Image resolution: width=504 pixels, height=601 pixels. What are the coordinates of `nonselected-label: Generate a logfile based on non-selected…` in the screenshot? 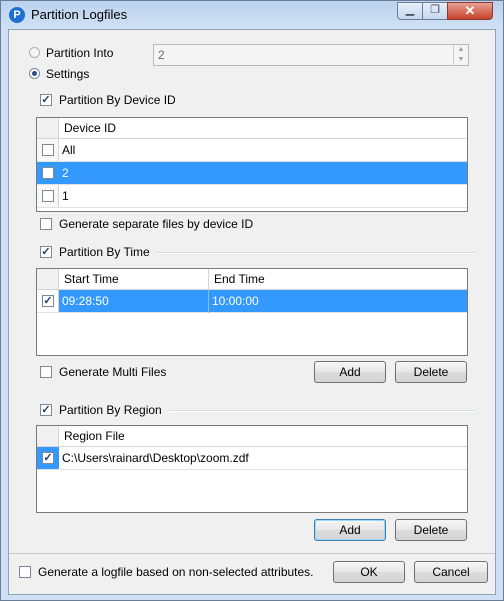 It's located at (176, 572).